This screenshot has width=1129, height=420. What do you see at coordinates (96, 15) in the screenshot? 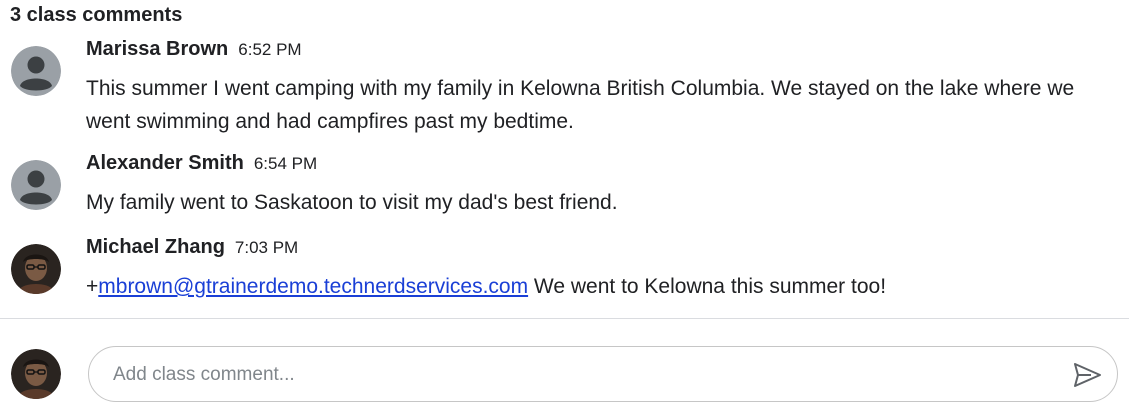
I see `comments-count-heading: 3 class comments` at bounding box center [96, 15].